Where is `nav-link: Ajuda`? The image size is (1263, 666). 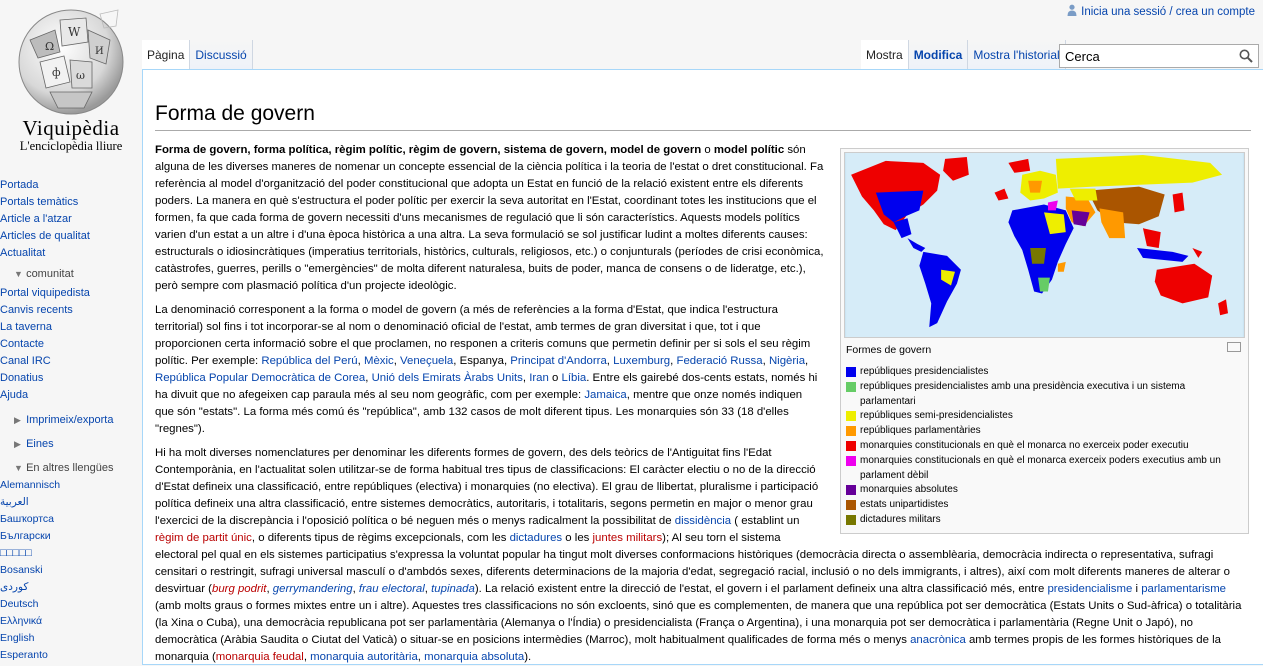
nav-link: Ajuda is located at coordinates (14, 395).